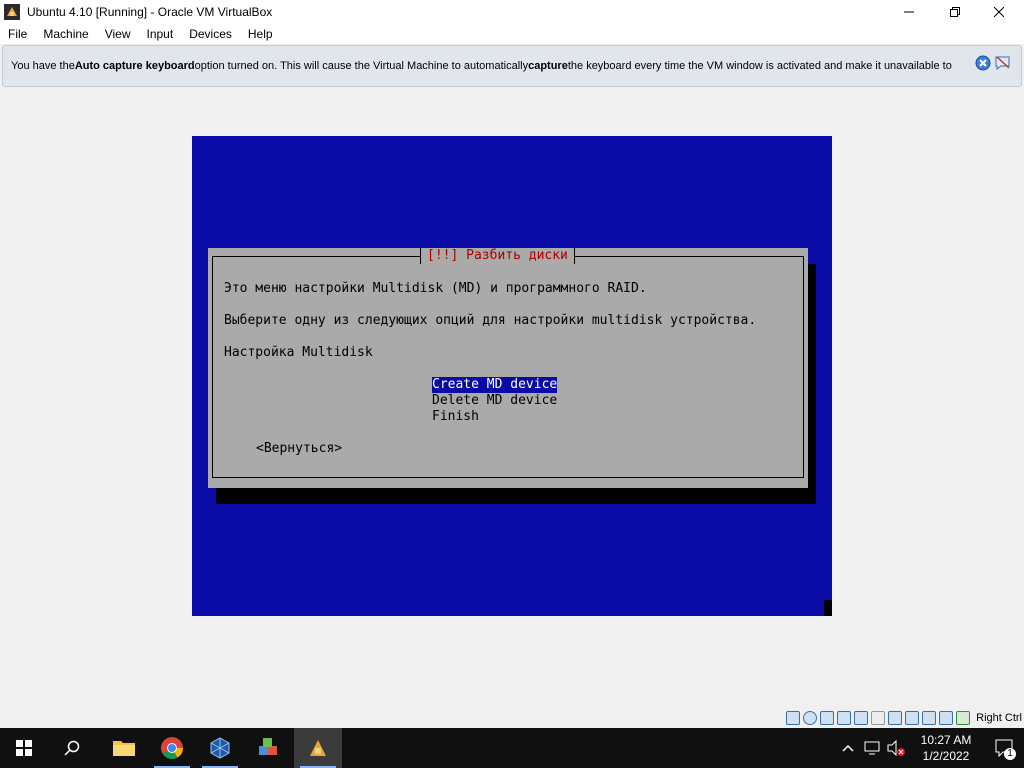 Image resolution: width=1024 pixels, height=768 pixels. I want to click on close-icon, so click(999, 12).